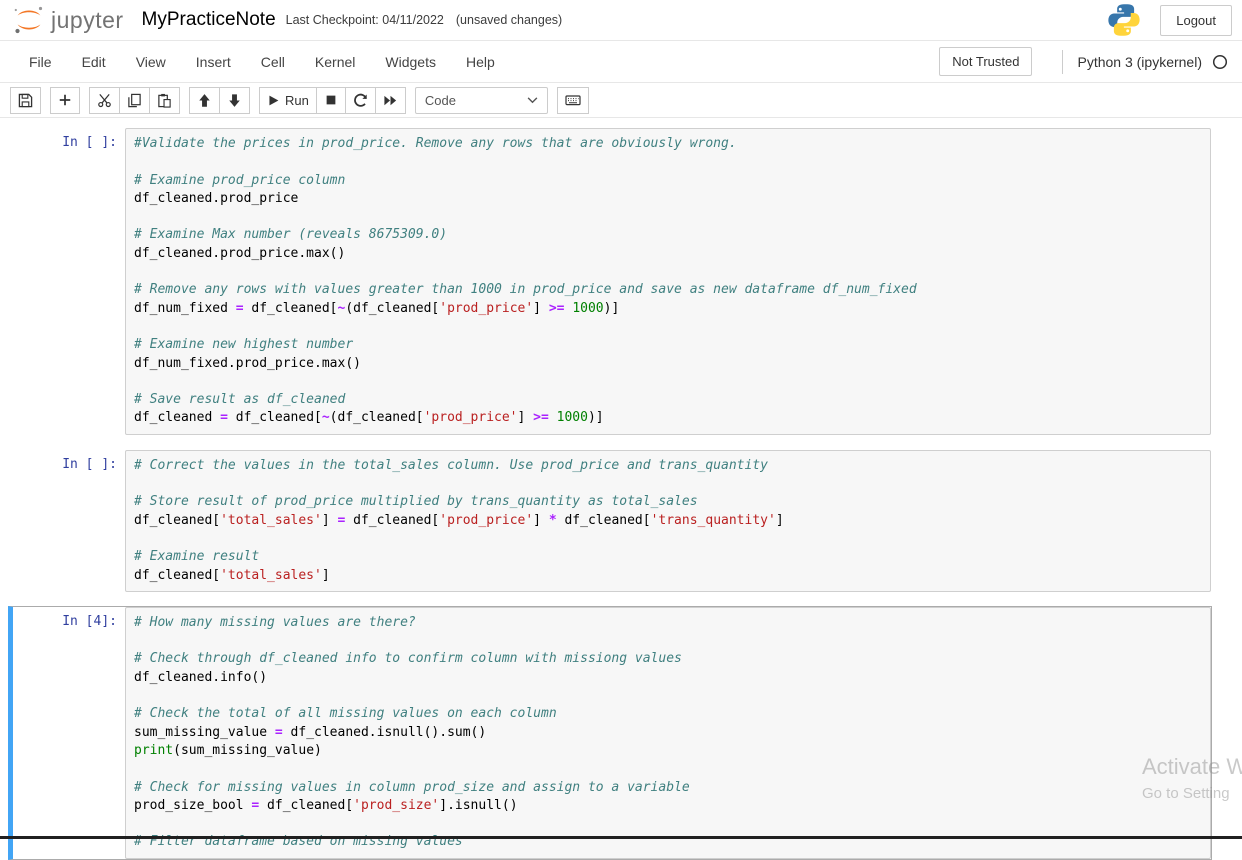  I want to click on code-line: df_num_fixed.prod_price.max(), so click(247, 363).